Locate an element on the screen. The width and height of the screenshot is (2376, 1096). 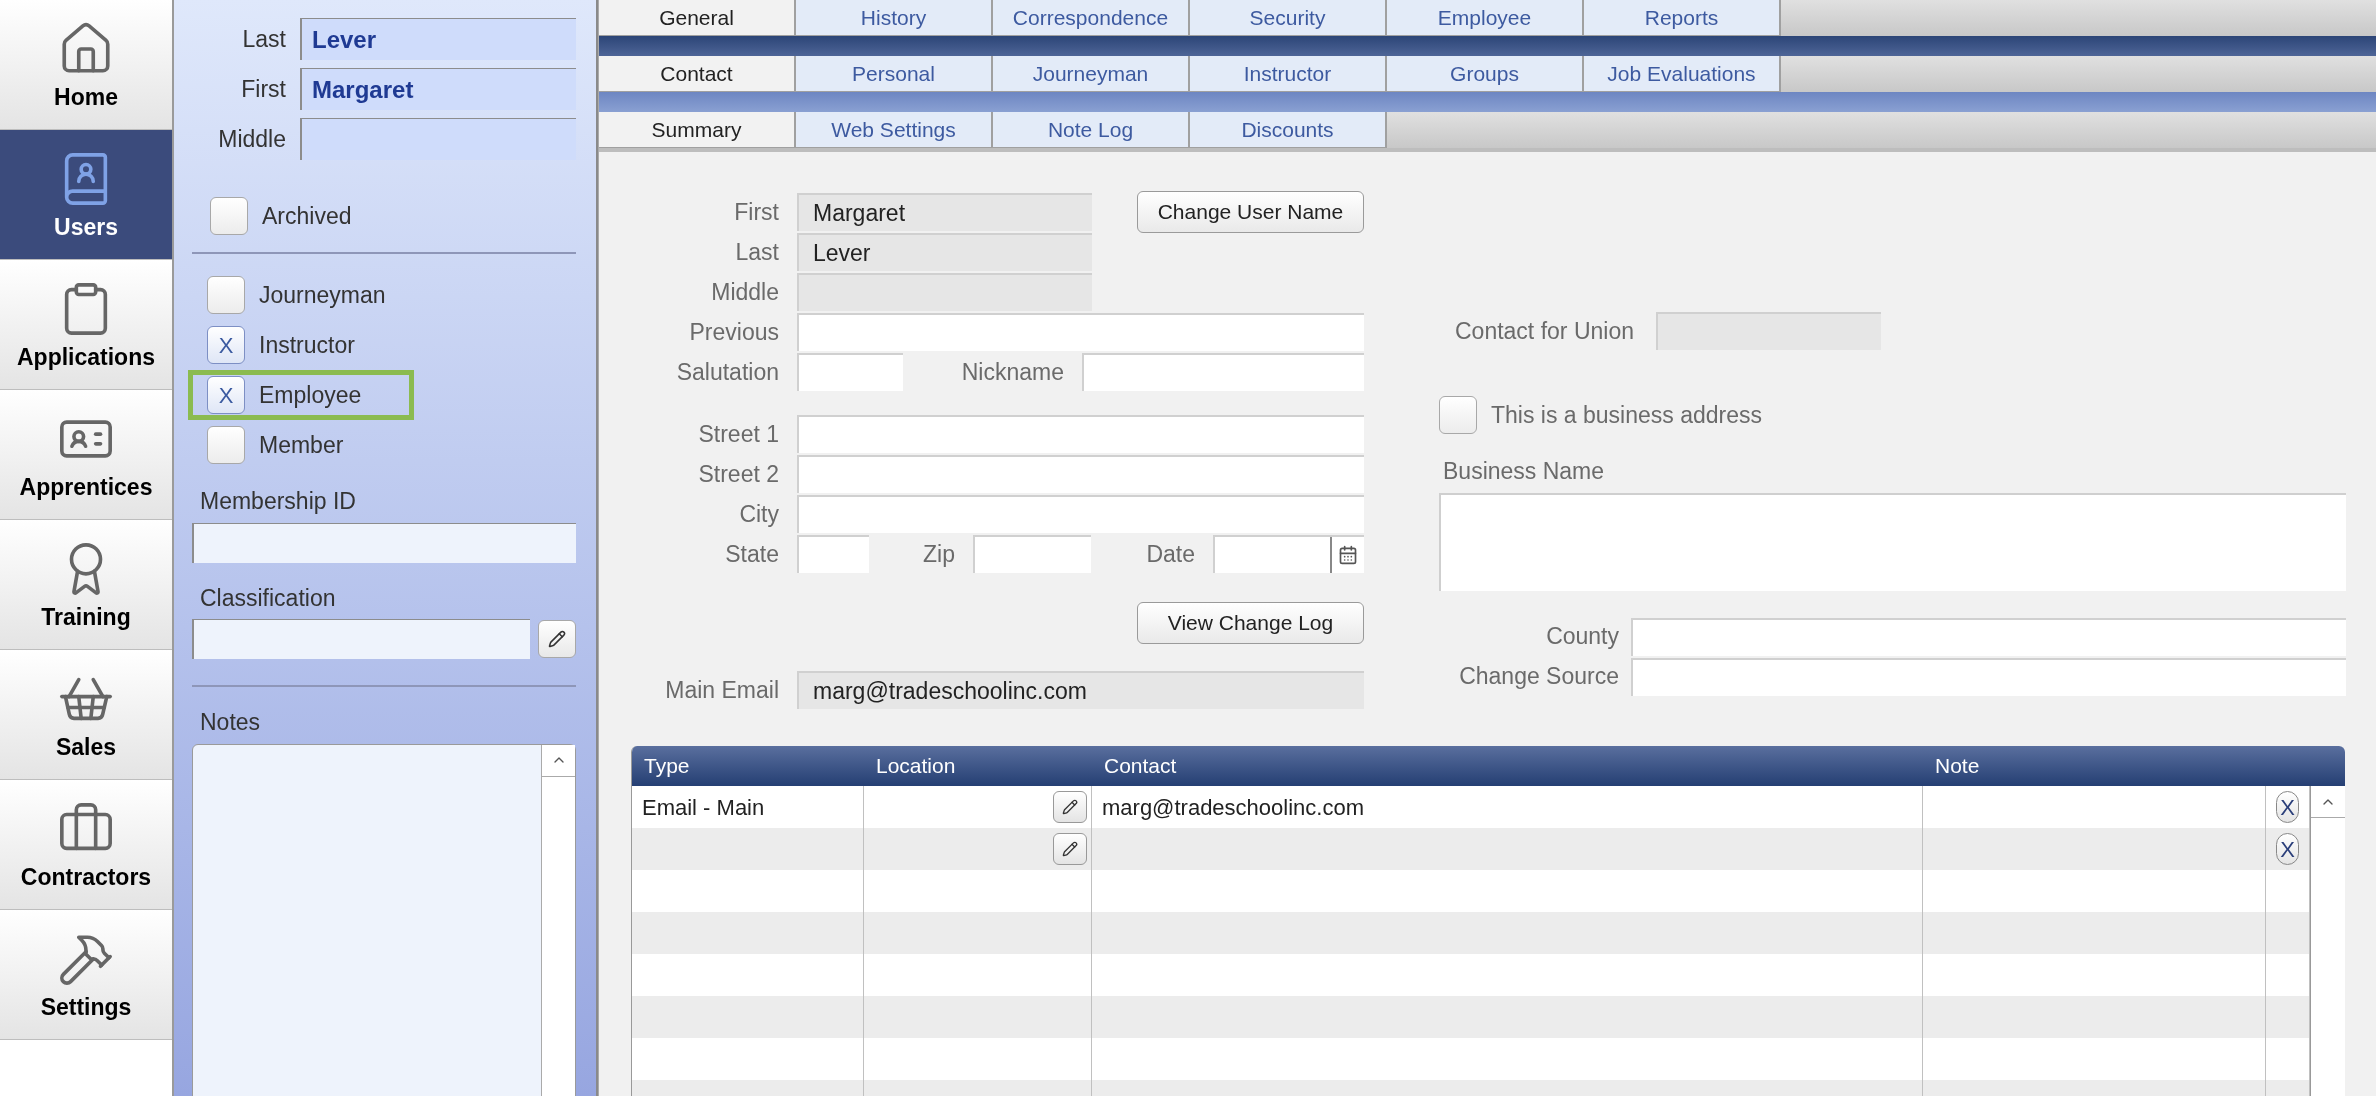
column-header: Note is located at coordinates (1957, 766).